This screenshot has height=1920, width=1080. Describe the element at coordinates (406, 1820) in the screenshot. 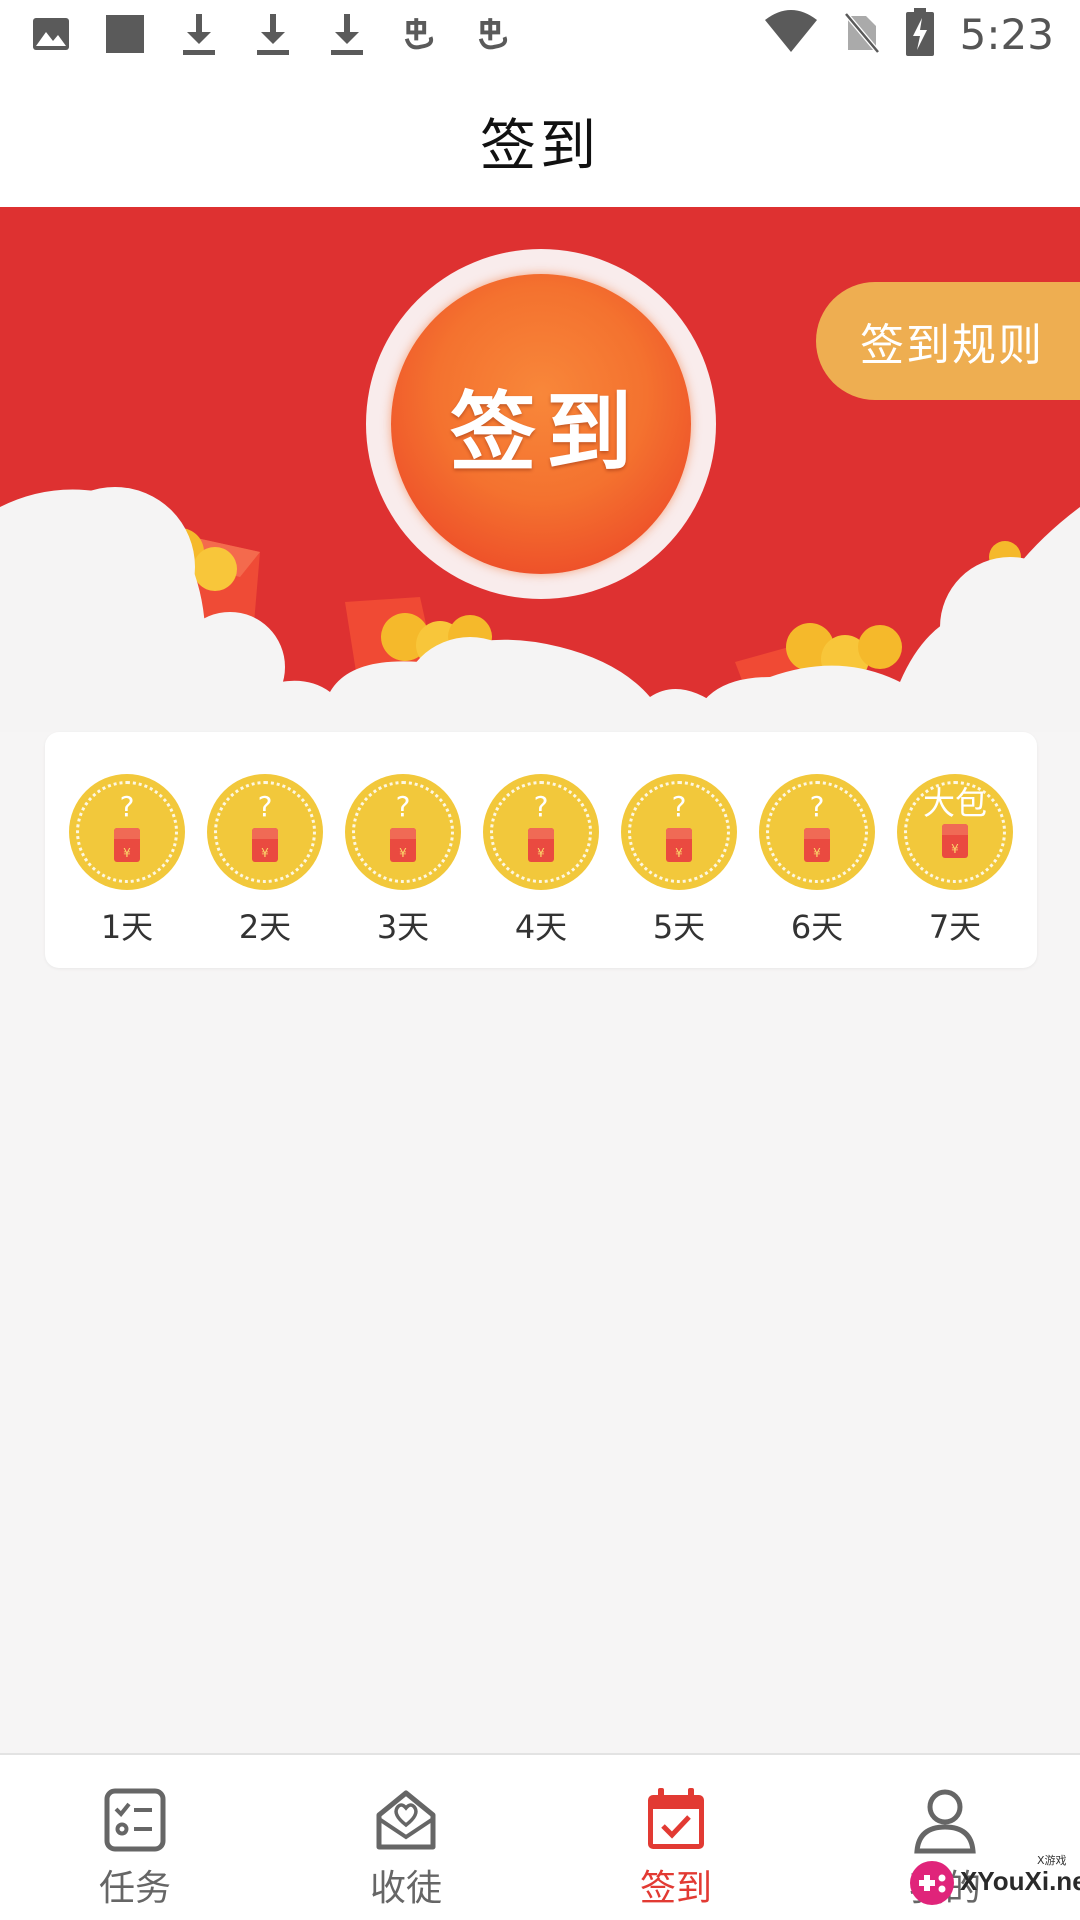

I see `heart-envelope-icon` at that location.